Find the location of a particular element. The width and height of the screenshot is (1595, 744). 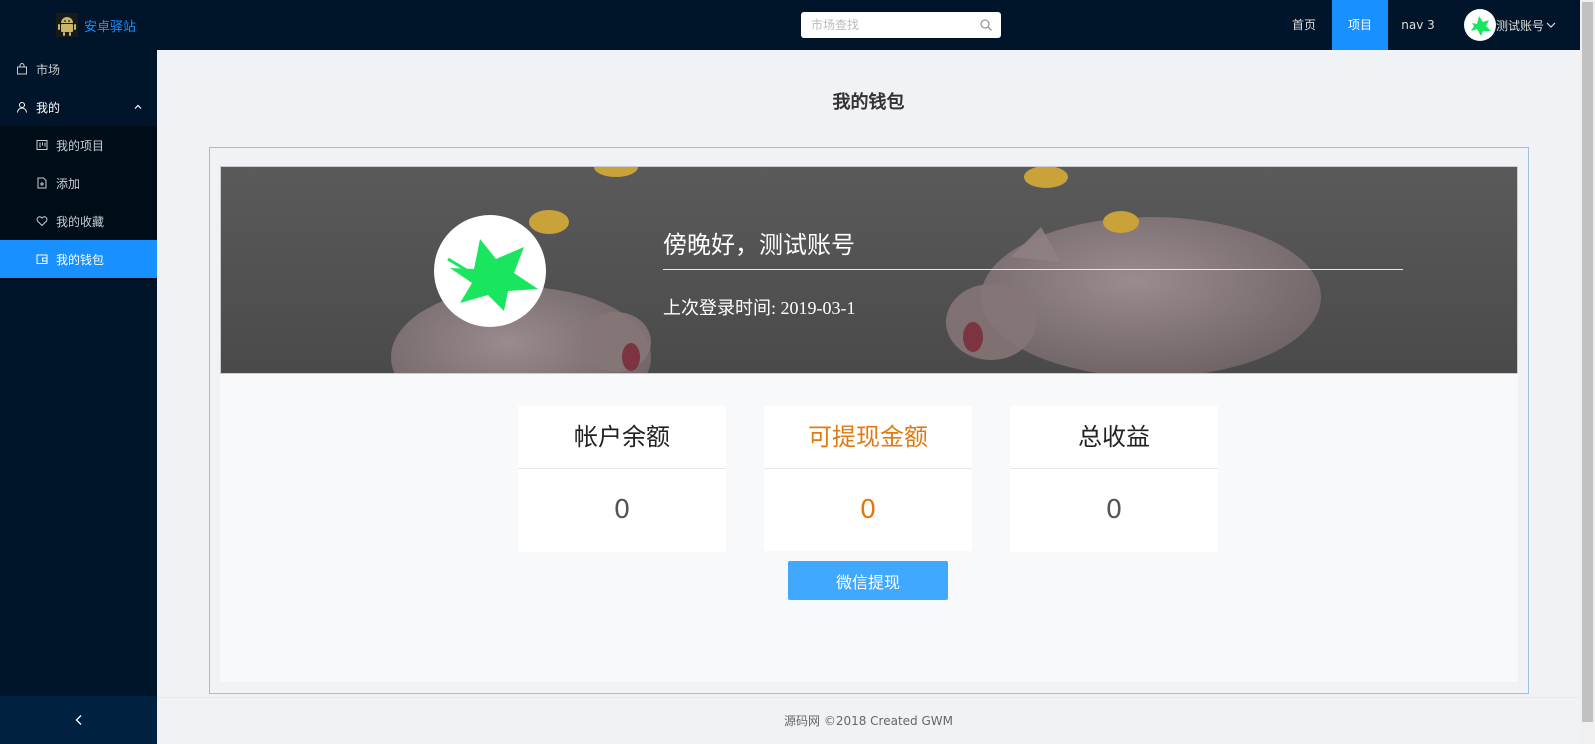

android-logo-icon is located at coordinates (67, 25).